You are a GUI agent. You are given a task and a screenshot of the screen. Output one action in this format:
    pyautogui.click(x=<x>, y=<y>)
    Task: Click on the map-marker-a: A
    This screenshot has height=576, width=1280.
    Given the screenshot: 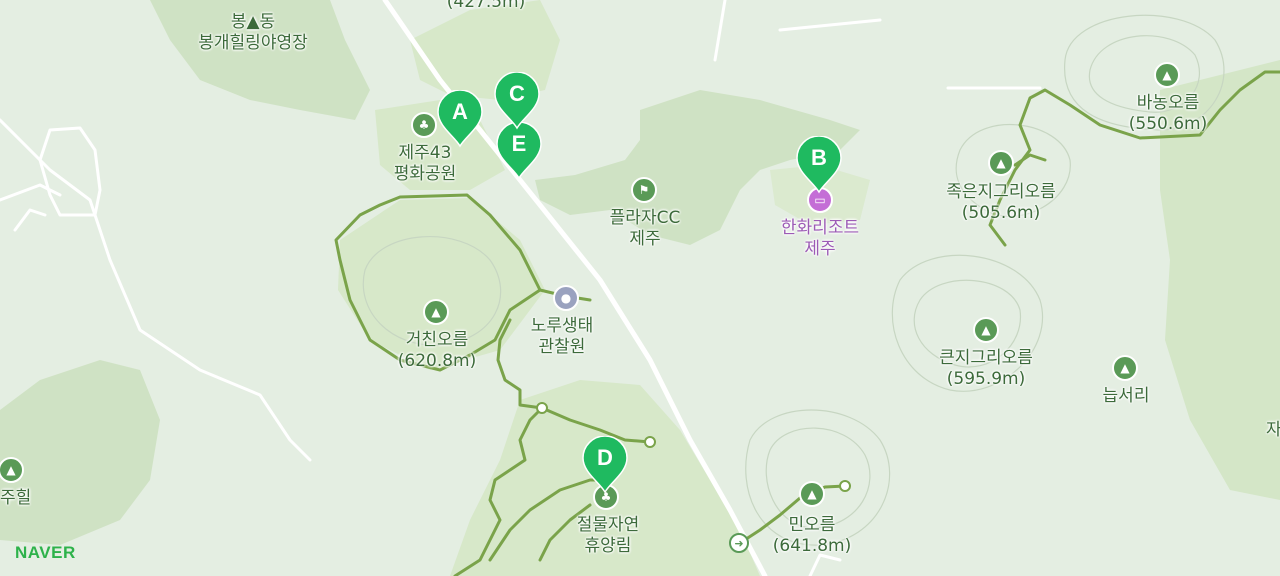 What is the action you would take?
    pyautogui.click(x=460, y=119)
    